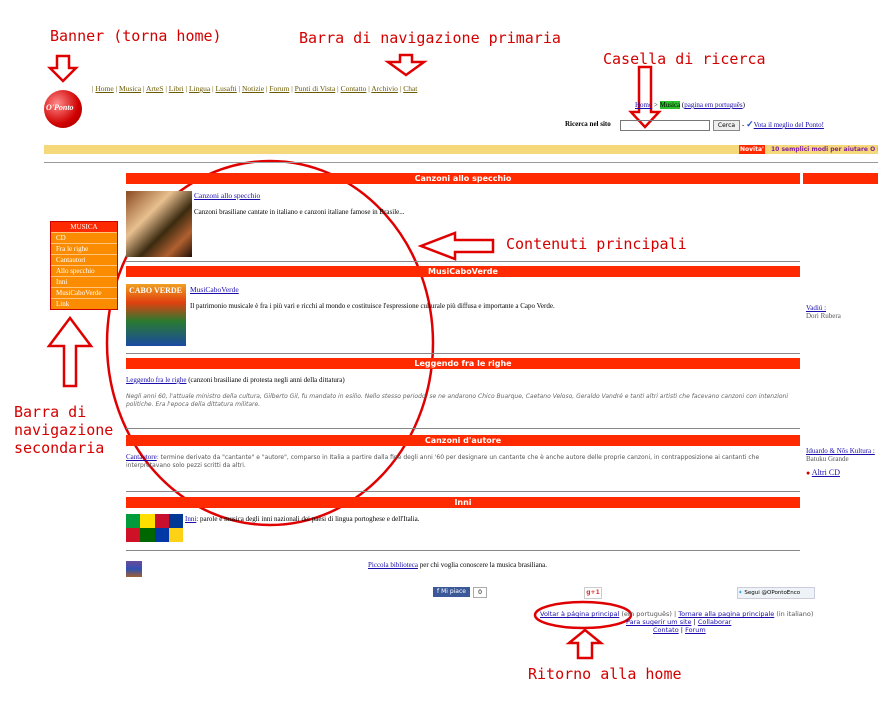  I want to click on ticker-bar: Novita' 10 semplici modi per aiutare O P, so click(461, 149).